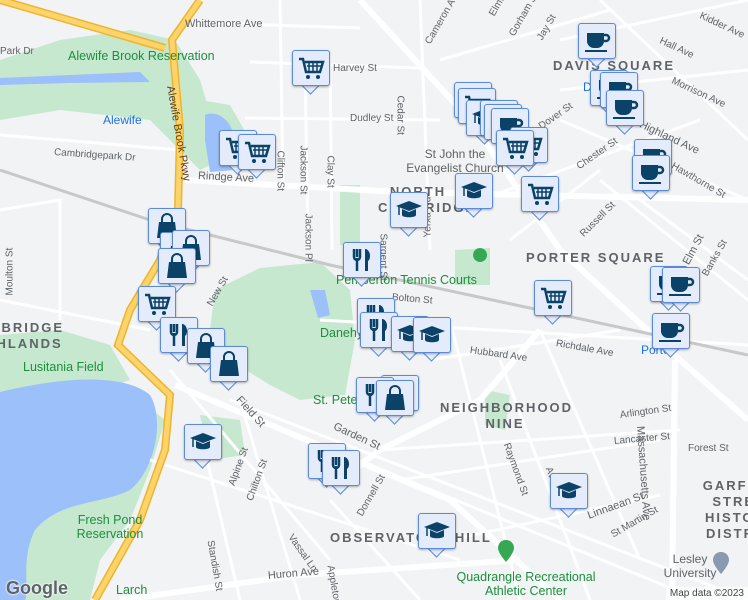 The width and height of the screenshot is (748, 600). Describe the element at coordinates (32, 335) in the screenshot. I see `neighborhood-label: CAMBRIDGE HIGHLANDS` at that location.